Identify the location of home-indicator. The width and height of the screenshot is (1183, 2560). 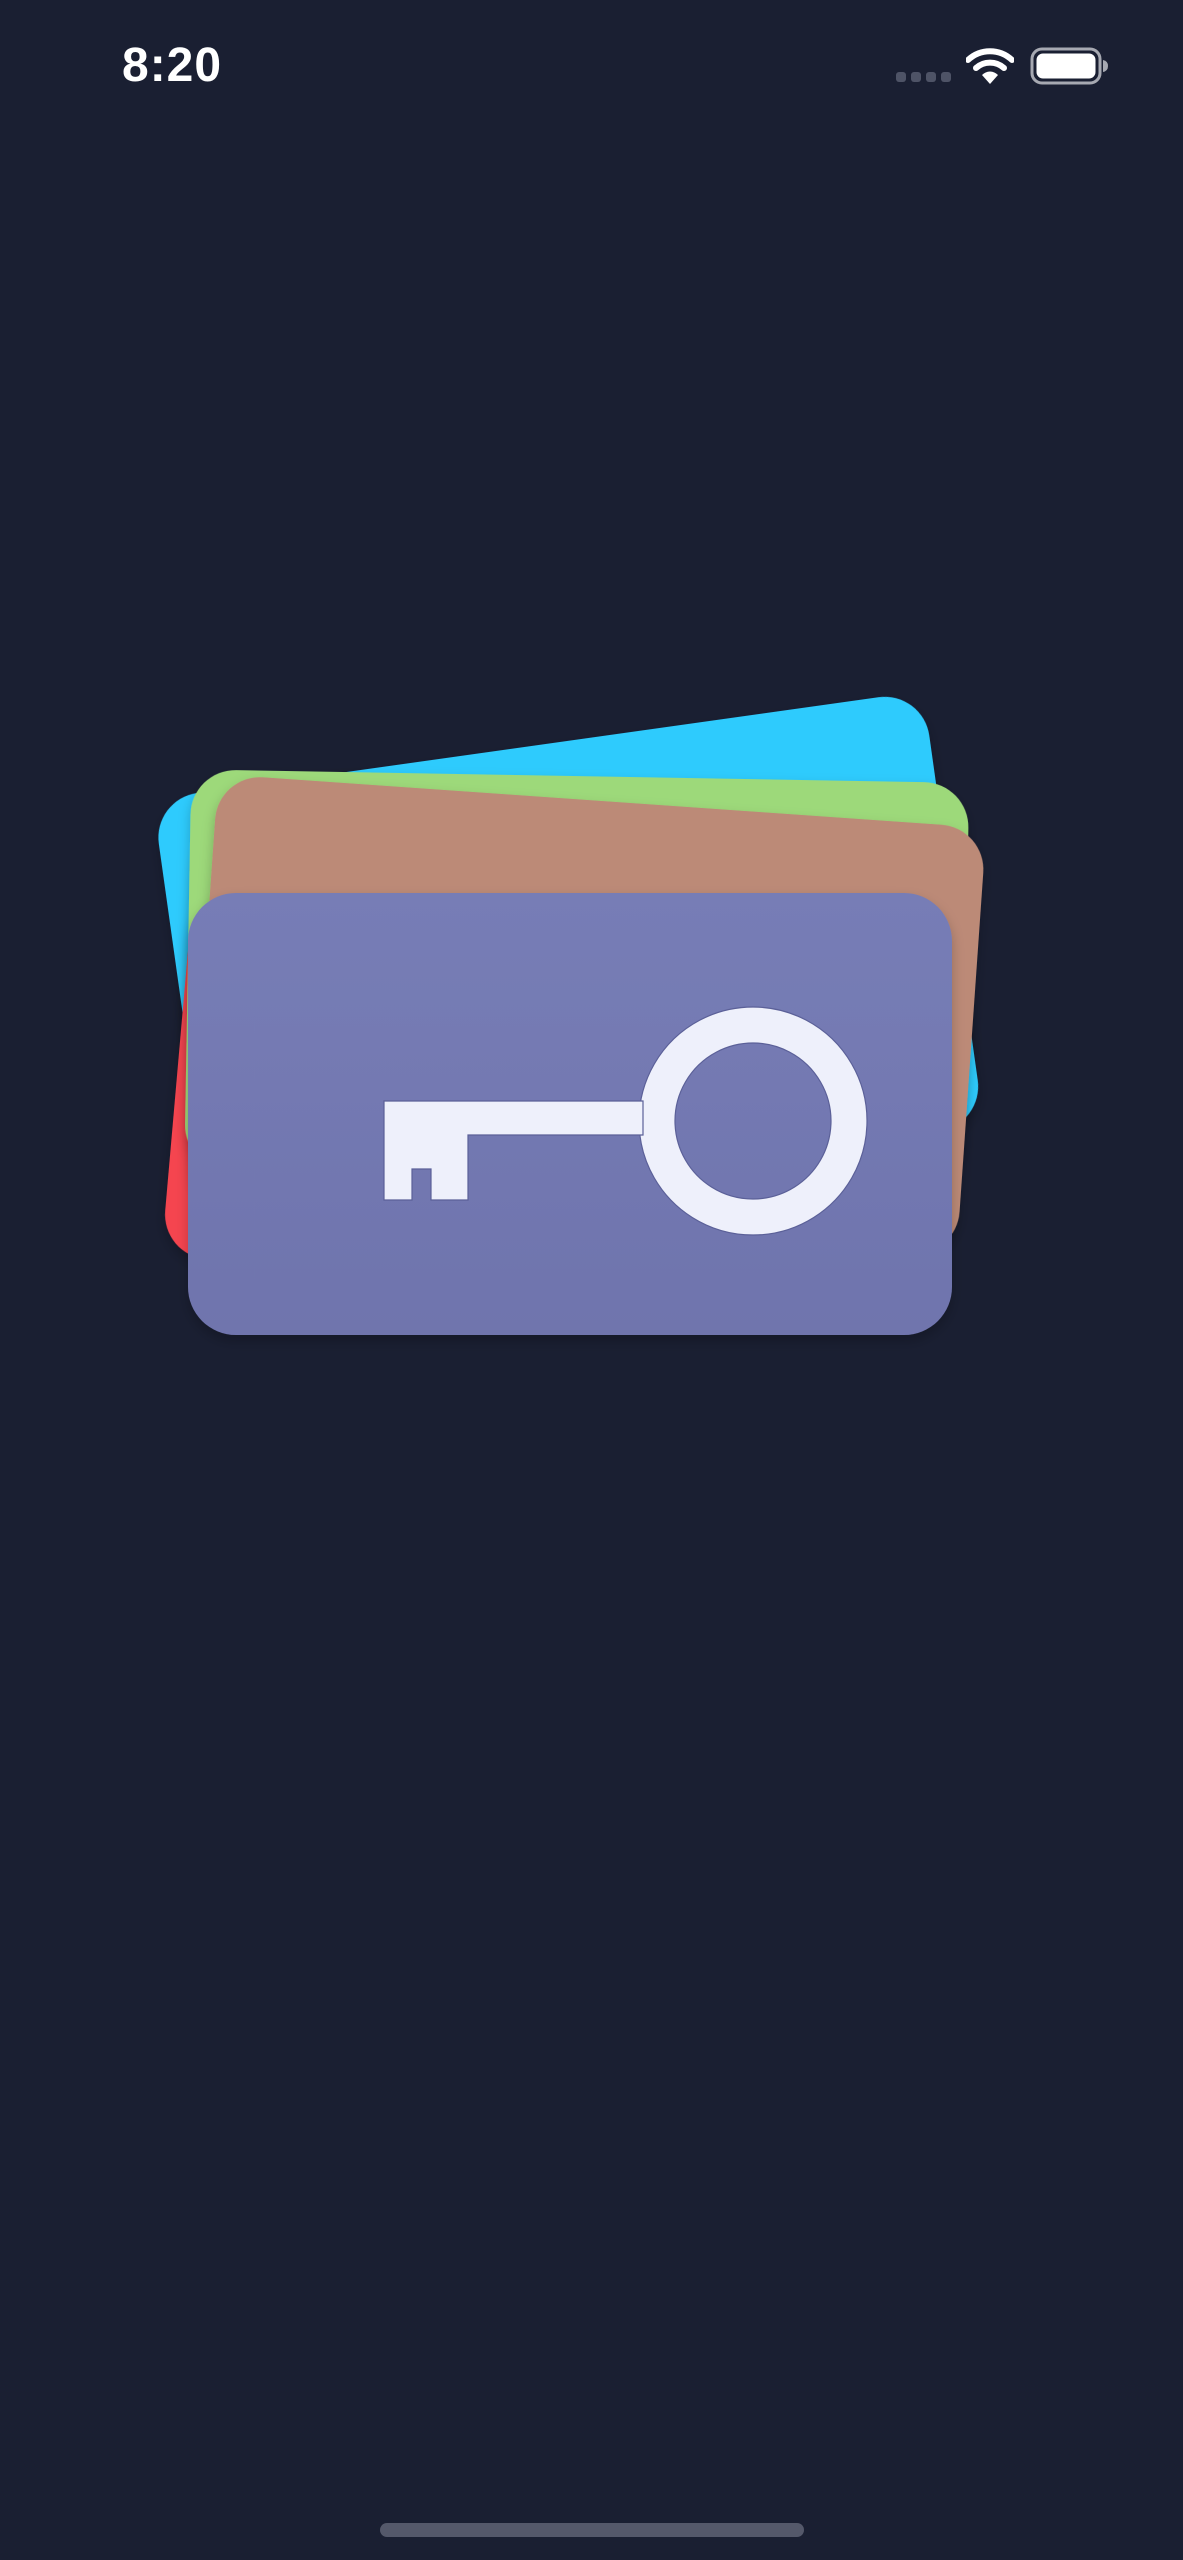
(592, 2530).